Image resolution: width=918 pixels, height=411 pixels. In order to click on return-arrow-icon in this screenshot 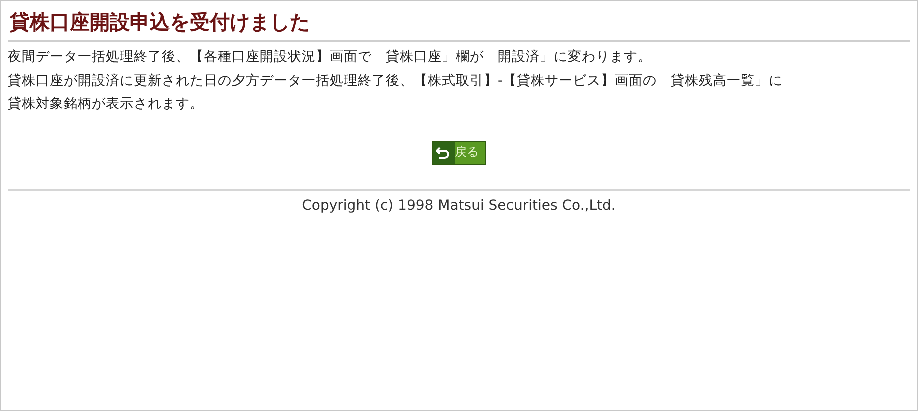, I will do `click(443, 153)`.